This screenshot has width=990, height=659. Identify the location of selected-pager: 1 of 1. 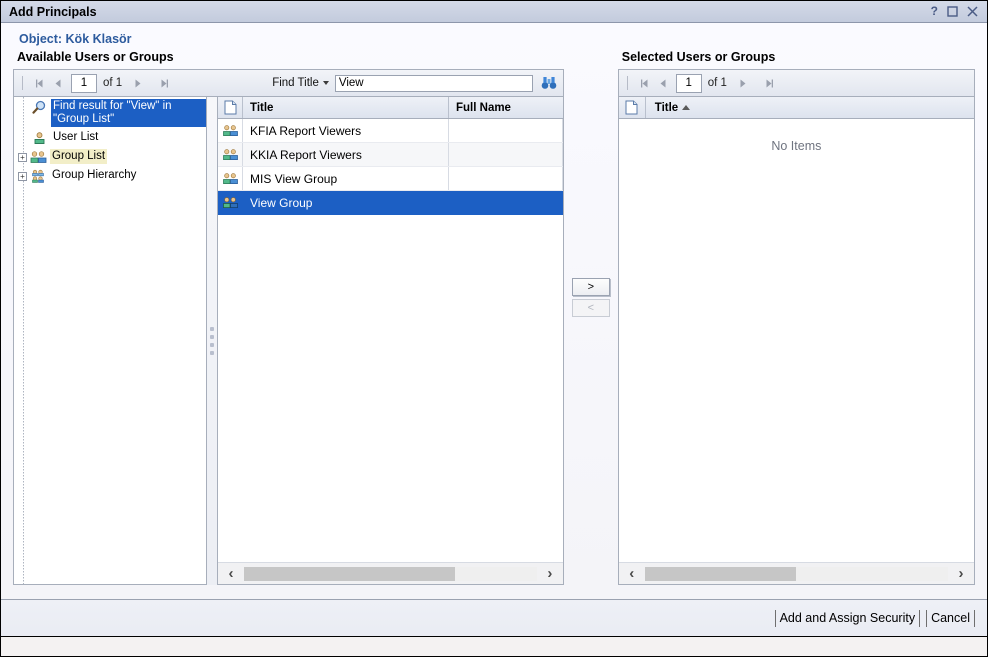
(699, 83).